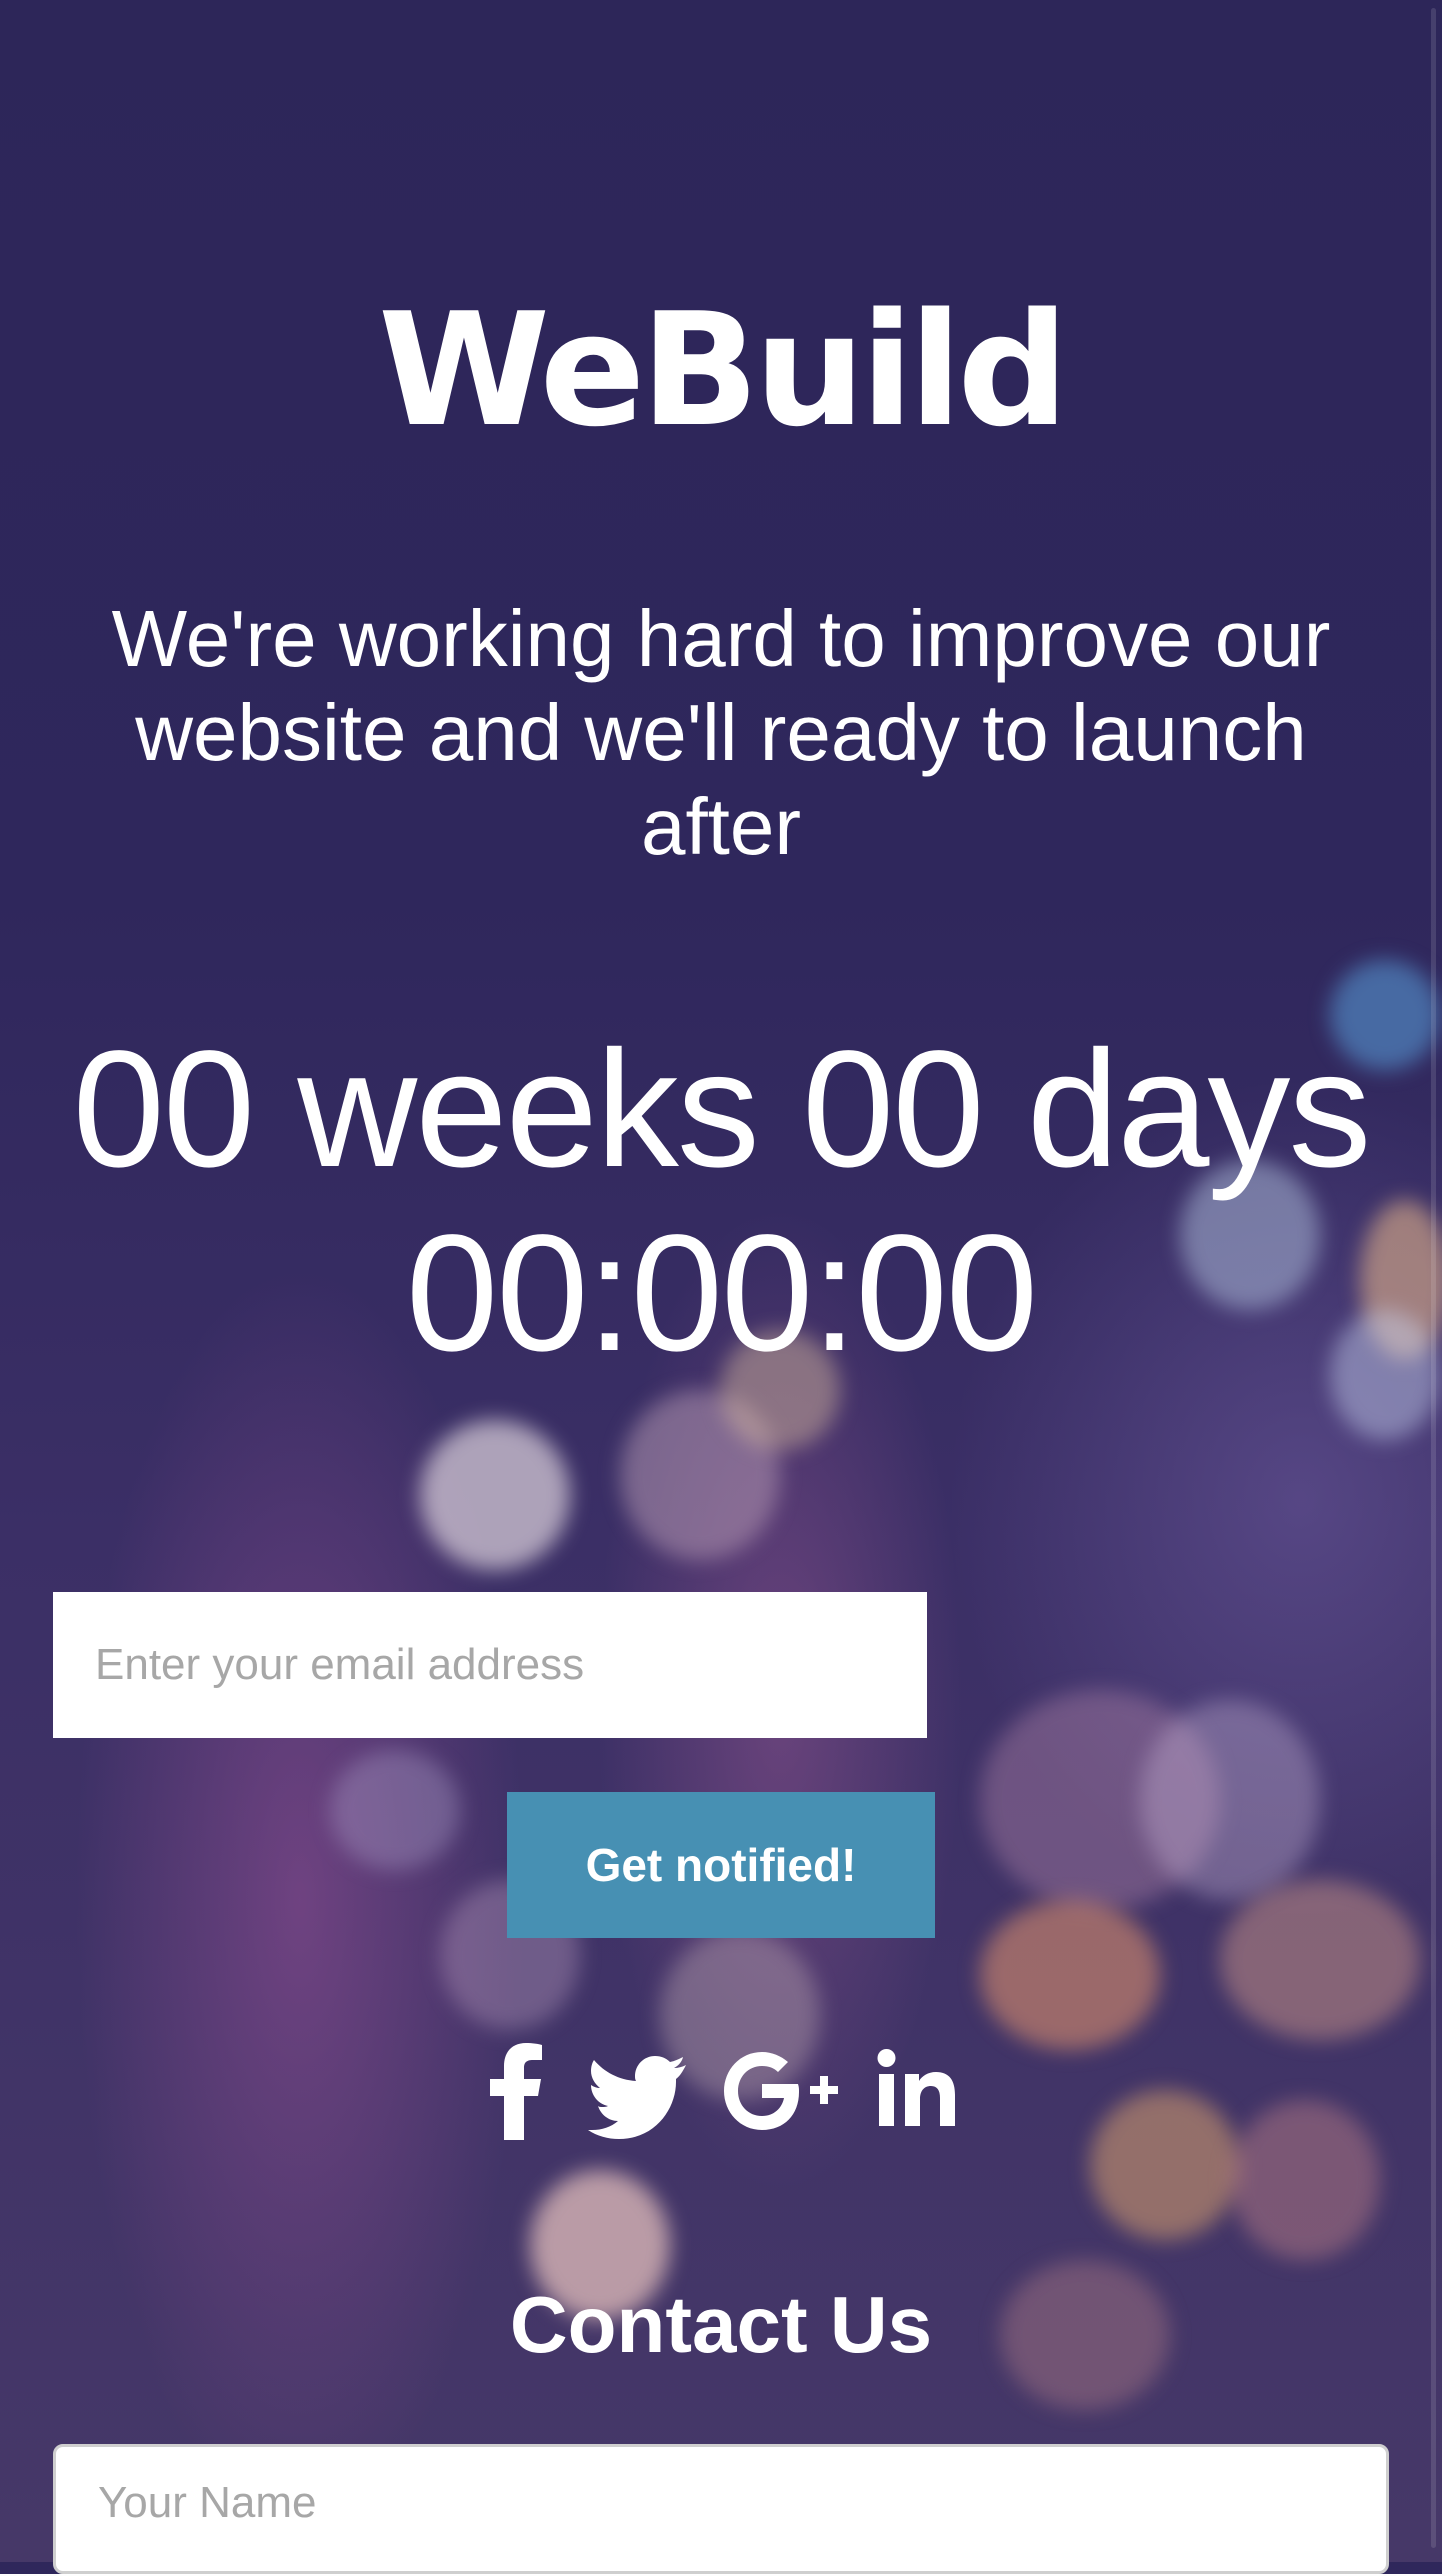 The height and width of the screenshot is (2574, 1442). Describe the element at coordinates (721, 1865) in the screenshot. I see `get-notified-button: Get notified!` at that location.